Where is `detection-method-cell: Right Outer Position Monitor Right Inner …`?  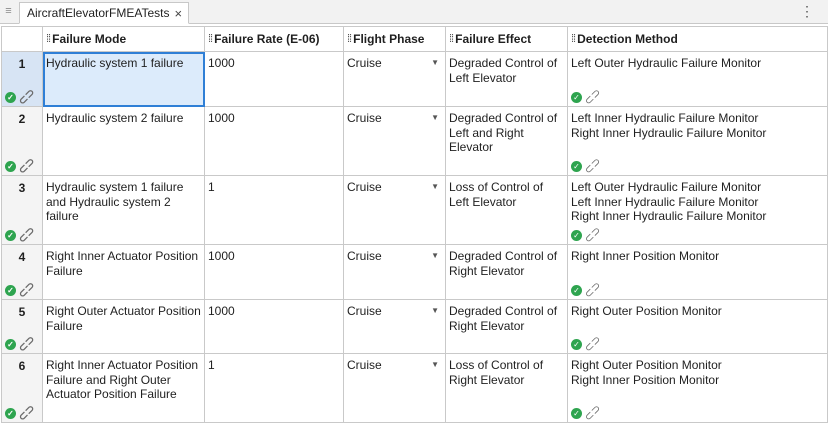
detection-method-cell: Right Outer Position Monitor Right Inner … is located at coordinates (697, 388).